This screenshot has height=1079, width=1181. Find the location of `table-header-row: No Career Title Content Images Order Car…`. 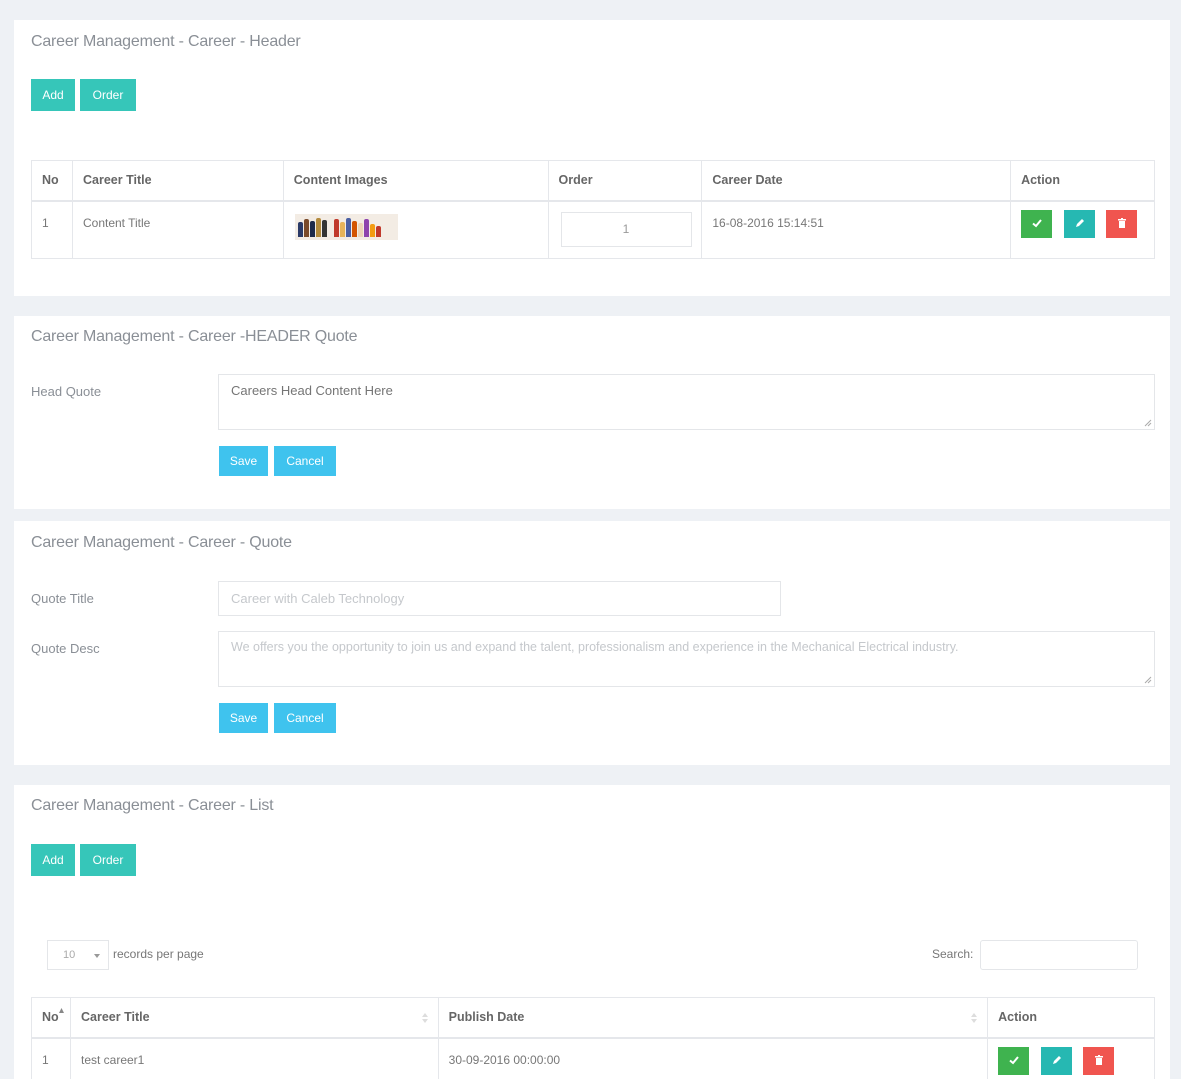

table-header-row: No Career Title Content Images Order Car… is located at coordinates (593, 180).